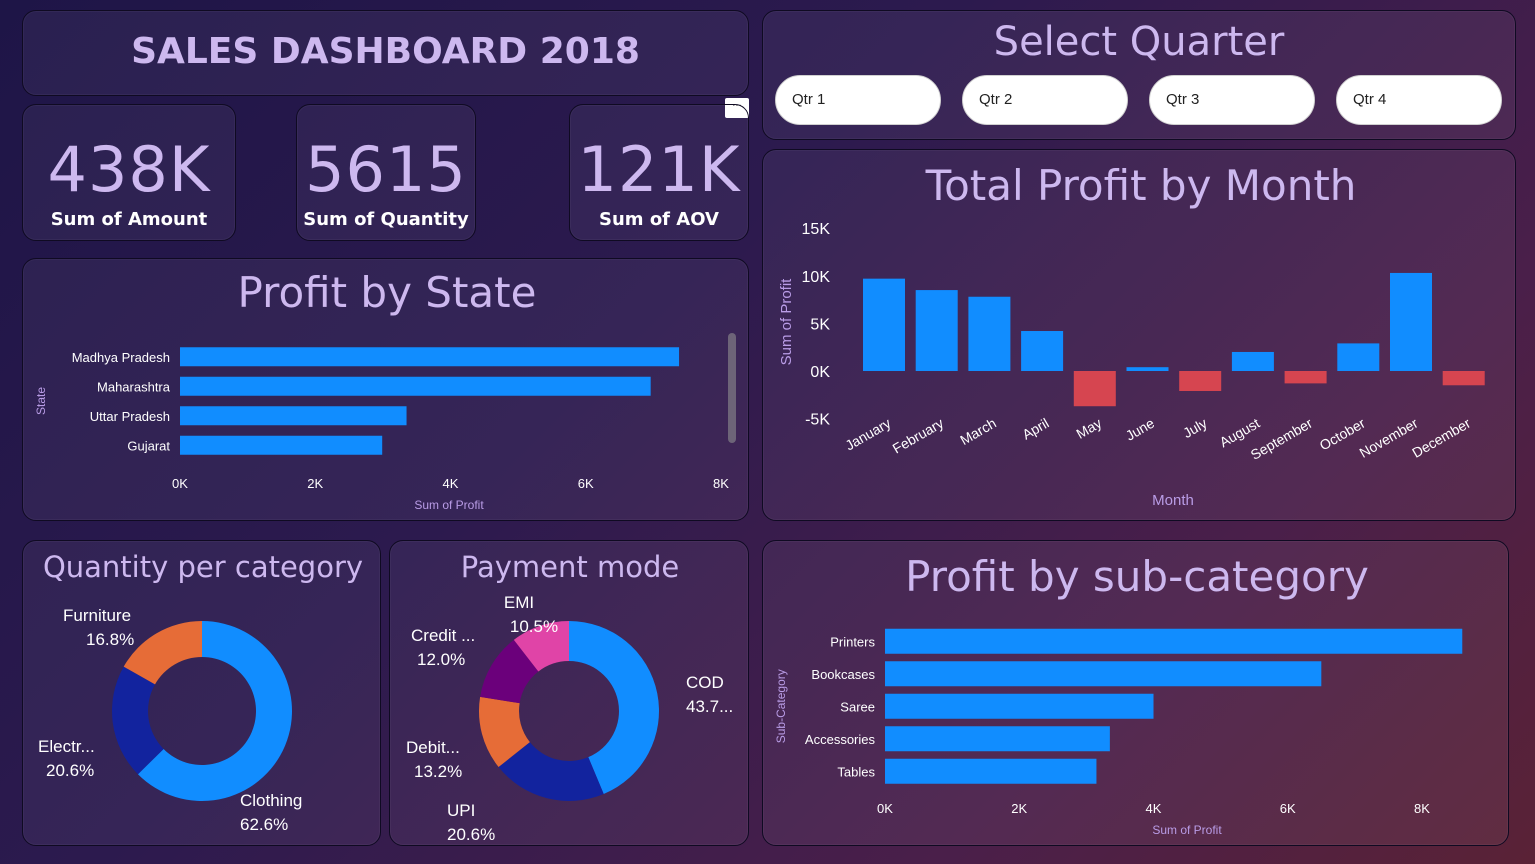 The width and height of the screenshot is (1535, 864). What do you see at coordinates (1141, 185) in the screenshot?
I see `chart-title: Total Profit by Month` at bounding box center [1141, 185].